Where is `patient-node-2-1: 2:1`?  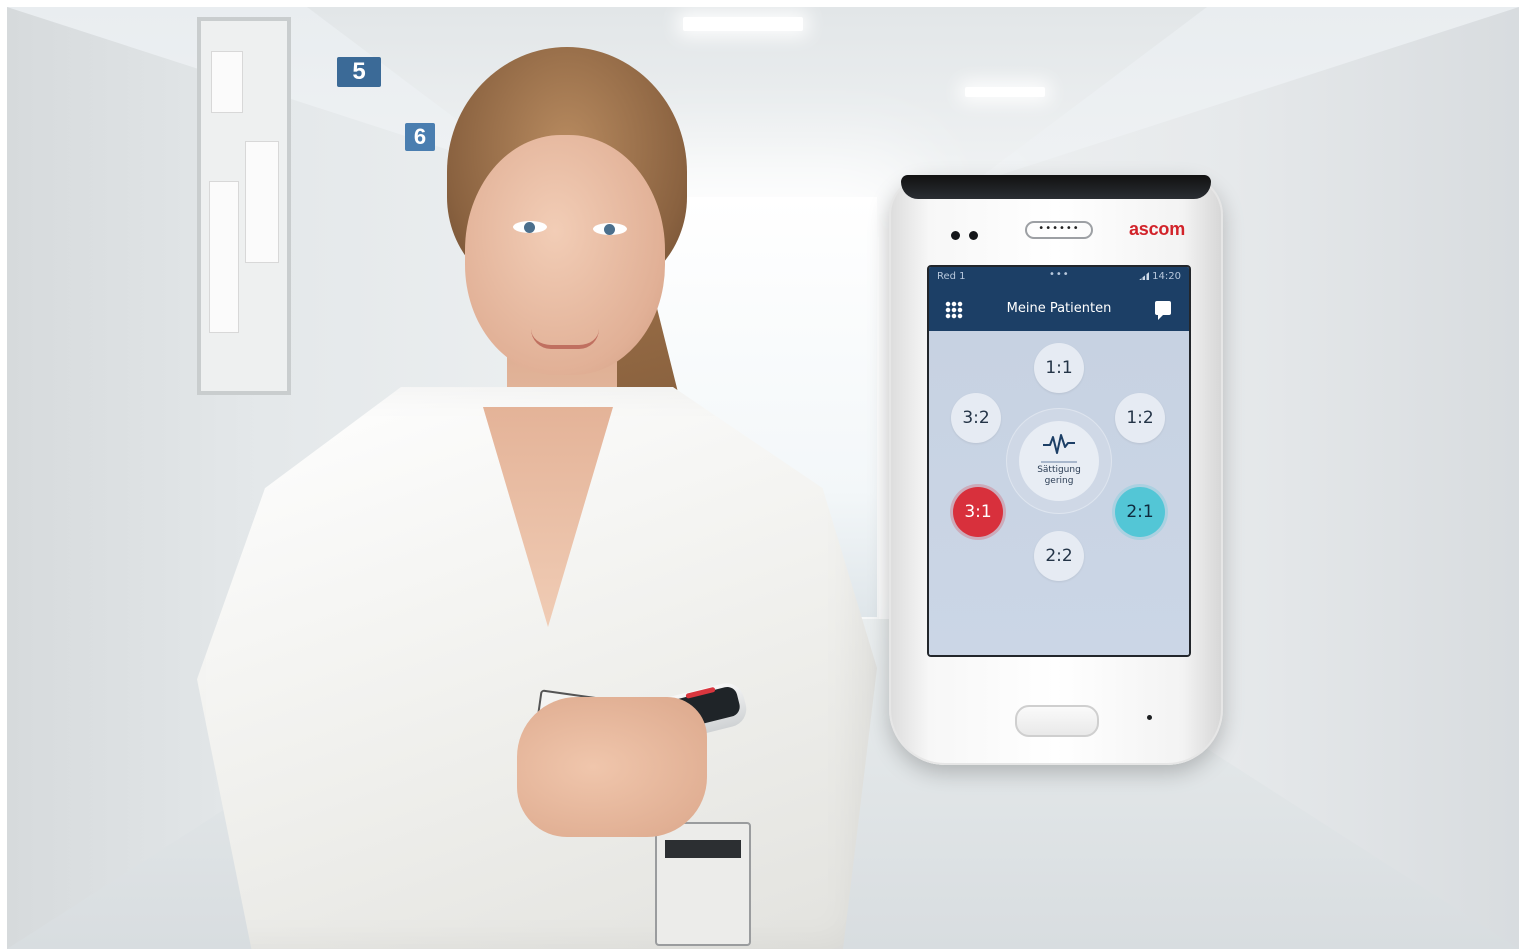
patient-node-2-1: 2:1 is located at coordinates (1140, 512).